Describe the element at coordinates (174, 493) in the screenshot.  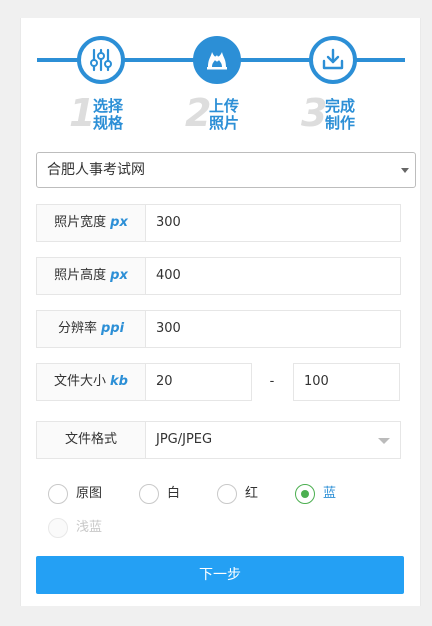
I see `radio-label: 白` at that location.